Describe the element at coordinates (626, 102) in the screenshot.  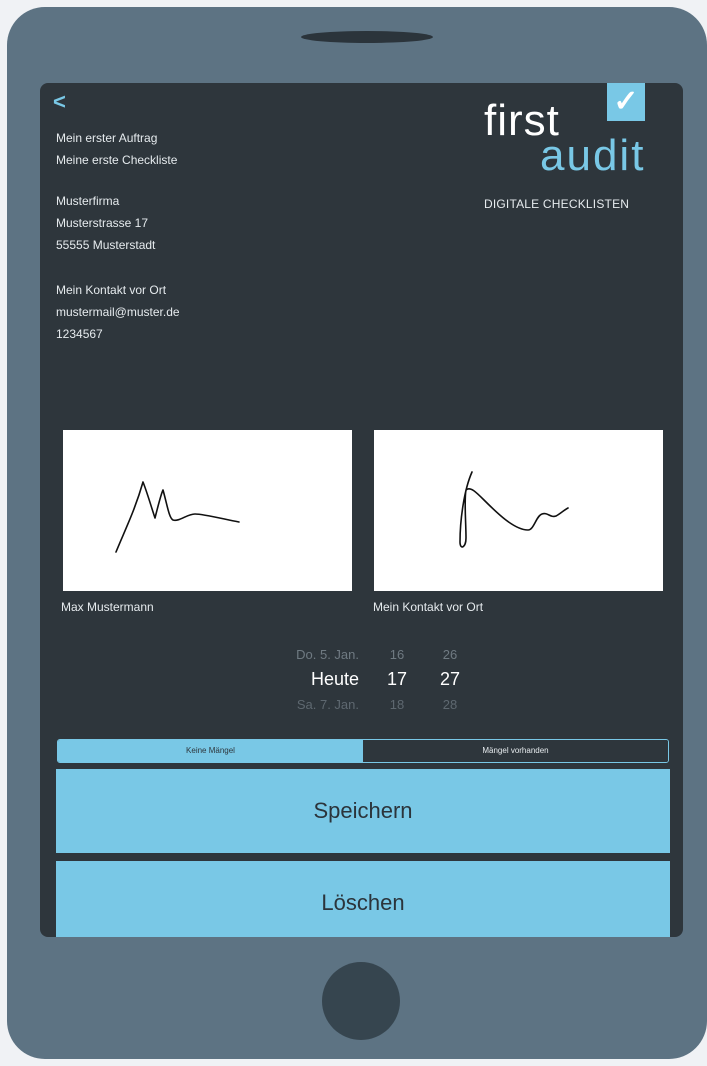
I see `checkmark-icon: ✓` at that location.